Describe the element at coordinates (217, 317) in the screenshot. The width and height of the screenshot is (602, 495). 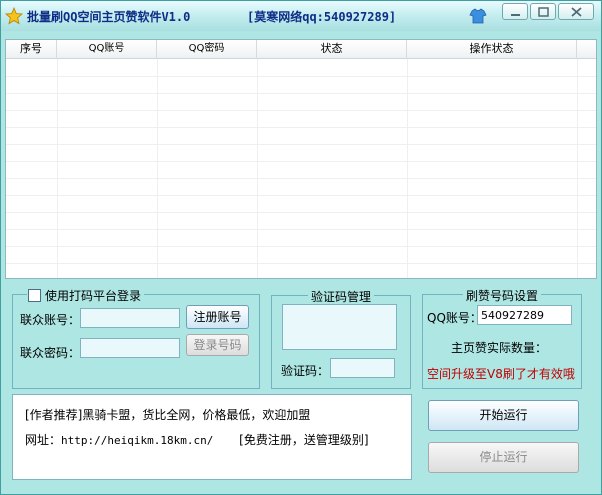
I see `register-account-button: 注册账号` at that location.